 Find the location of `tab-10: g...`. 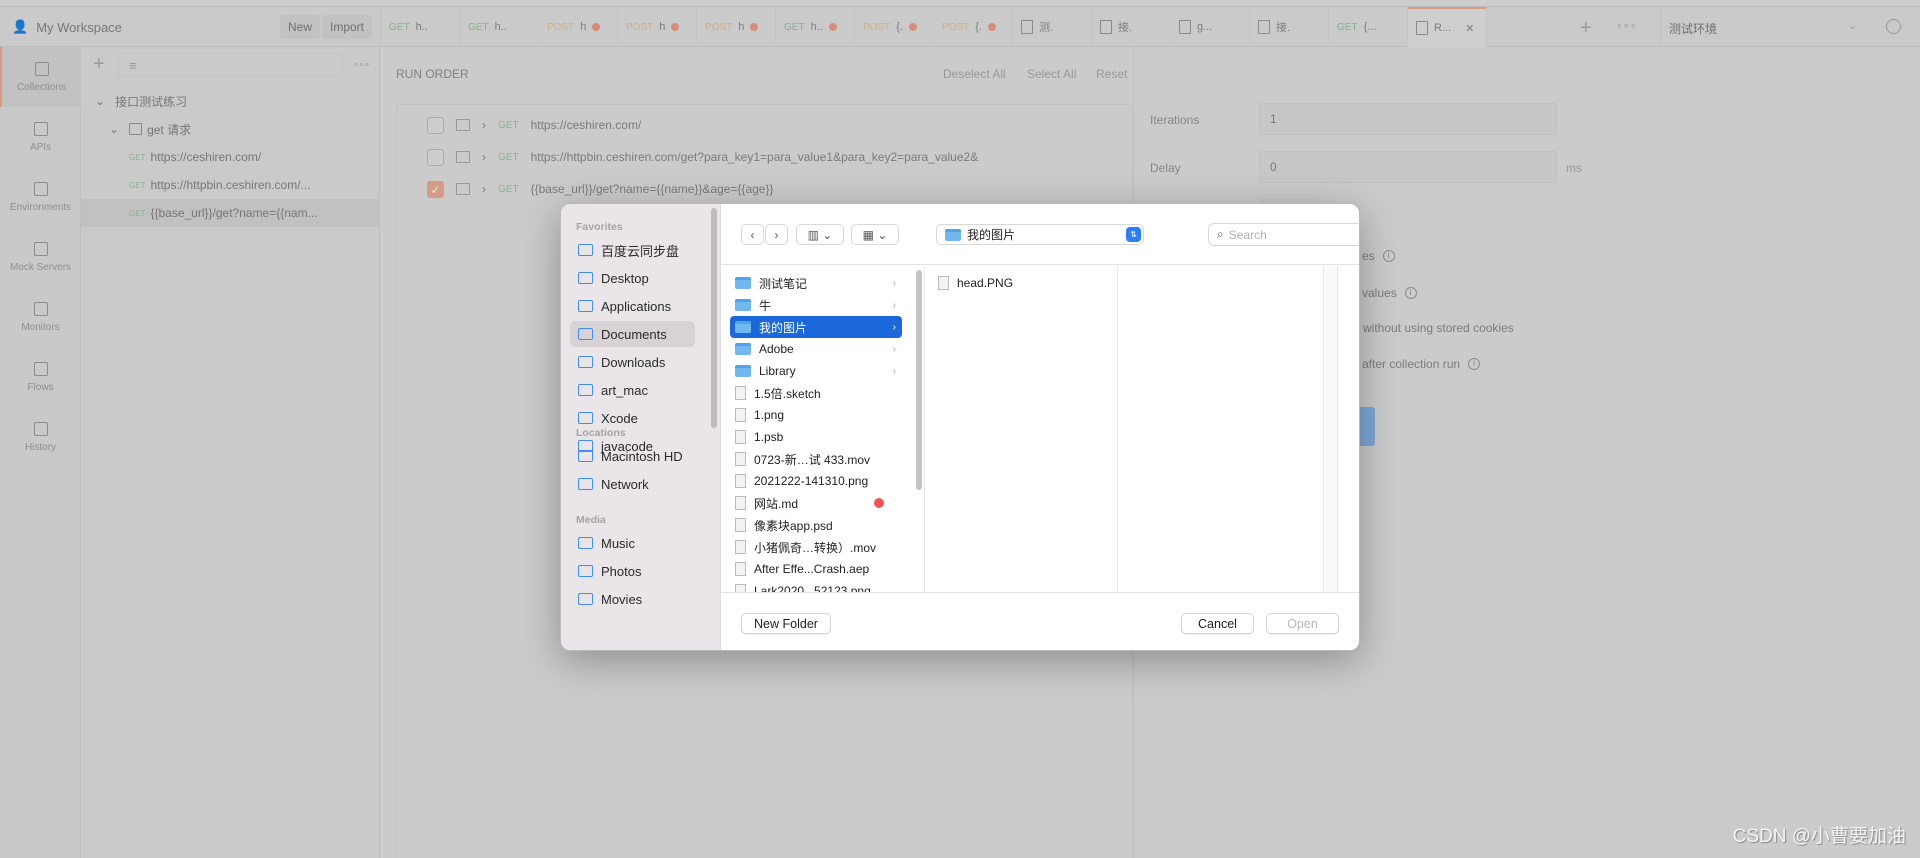

tab-10: g... is located at coordinates (1210, 27).